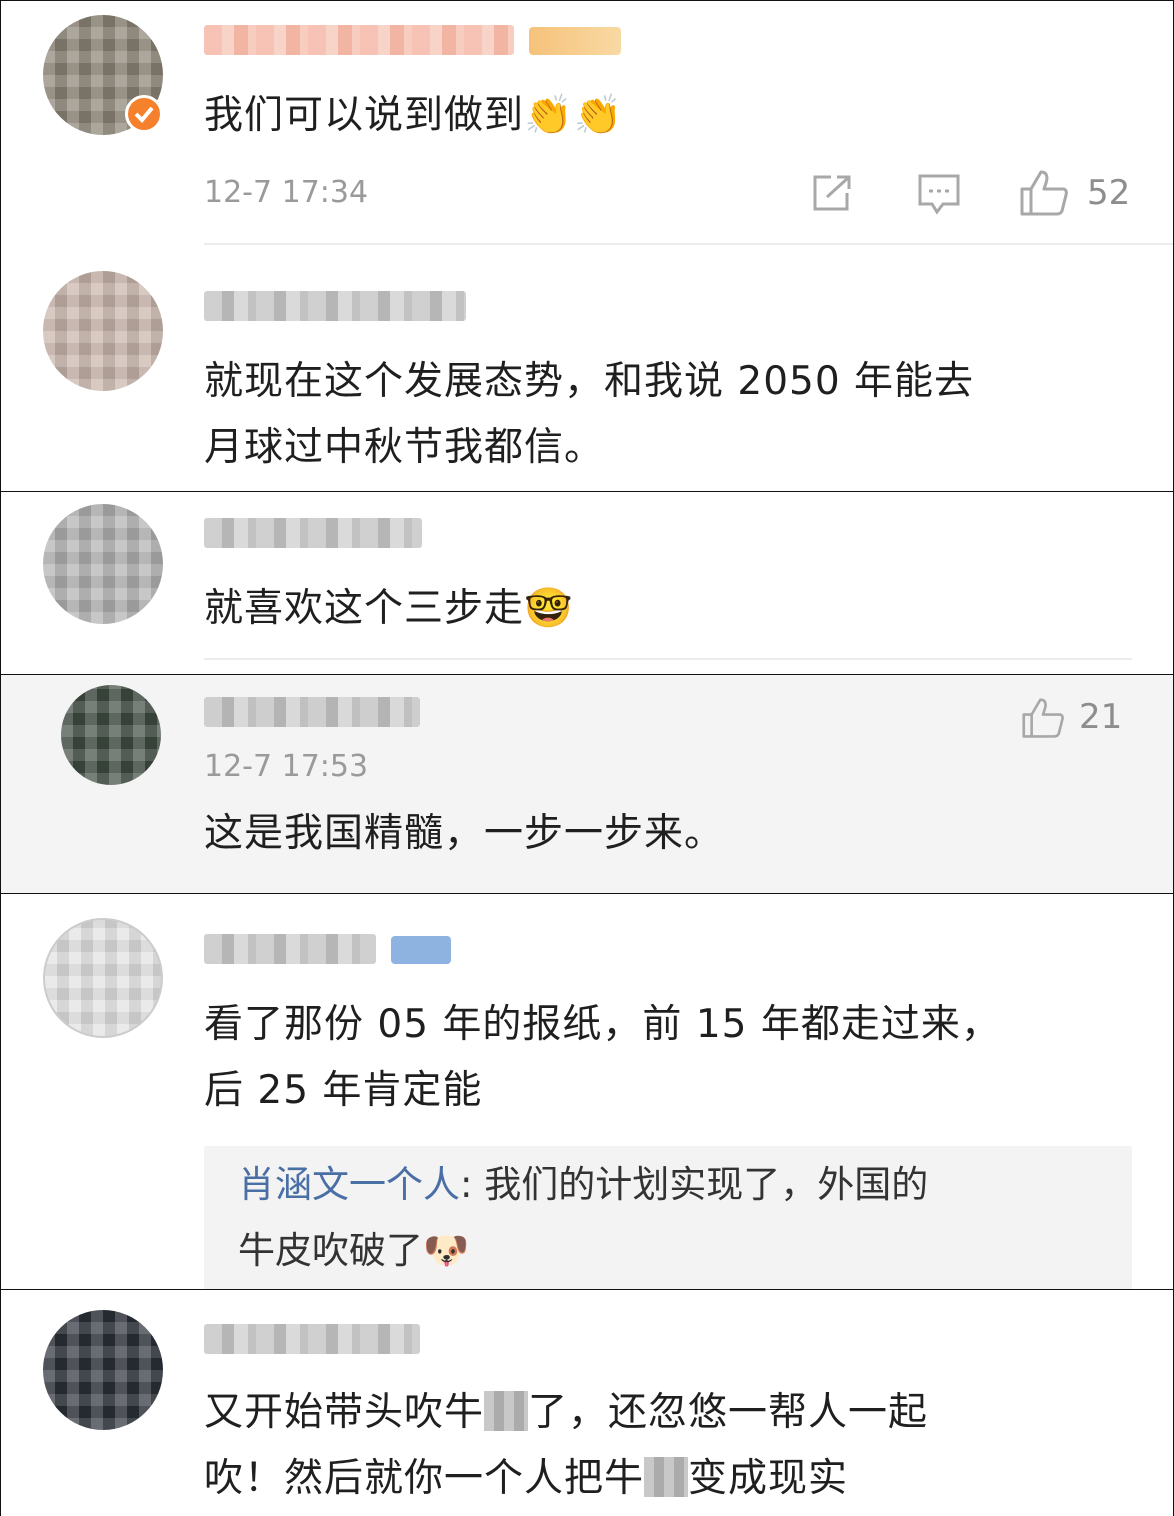 This screenshot has height=1516, width=1174. I want to click on text-fragment: 又开始带头吹牛, so click(344, 1412).